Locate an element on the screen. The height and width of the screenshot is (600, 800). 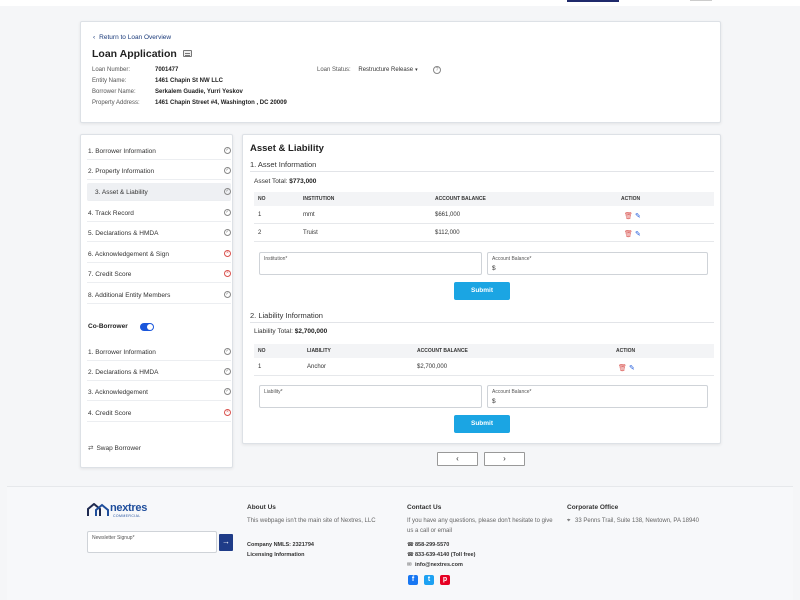
document-icon is located at coordinates (187, 53).